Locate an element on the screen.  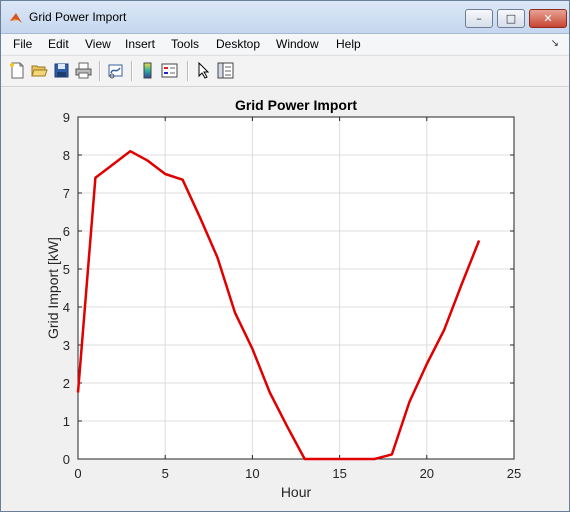
property-editor-icon is located at coordinates (225, 70).